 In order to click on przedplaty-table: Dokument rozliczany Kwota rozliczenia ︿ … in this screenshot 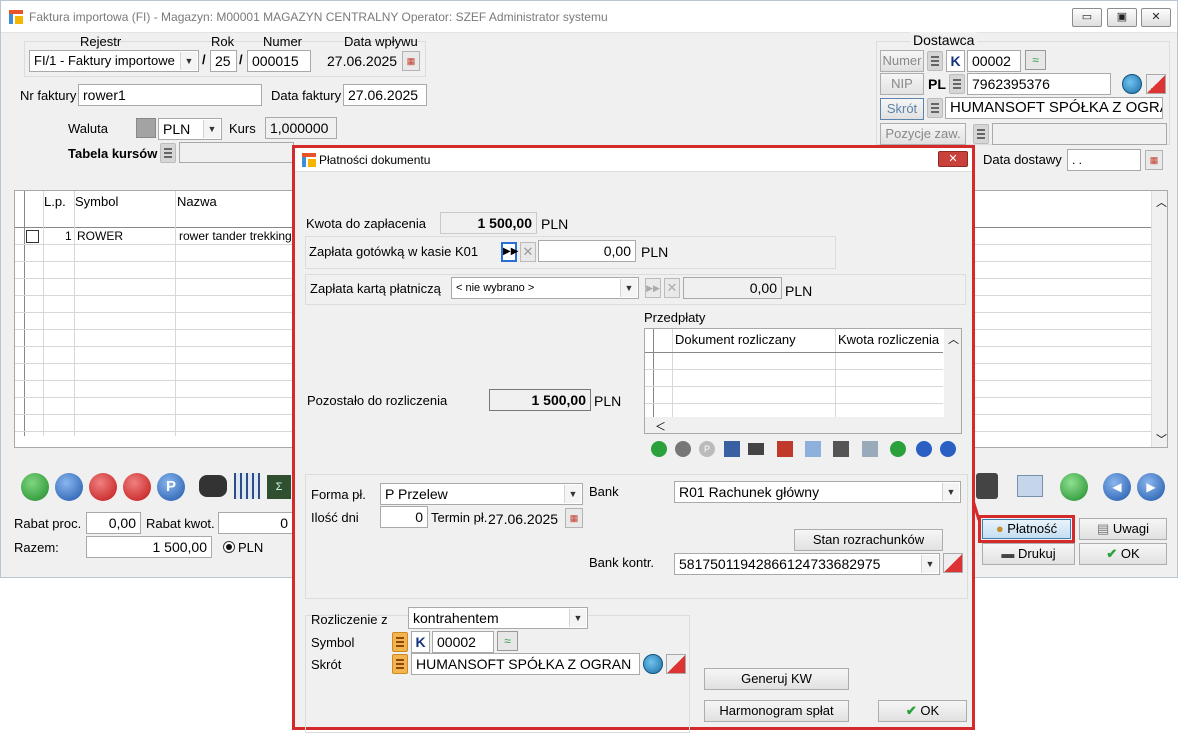, I will do `click(803, 381)`.